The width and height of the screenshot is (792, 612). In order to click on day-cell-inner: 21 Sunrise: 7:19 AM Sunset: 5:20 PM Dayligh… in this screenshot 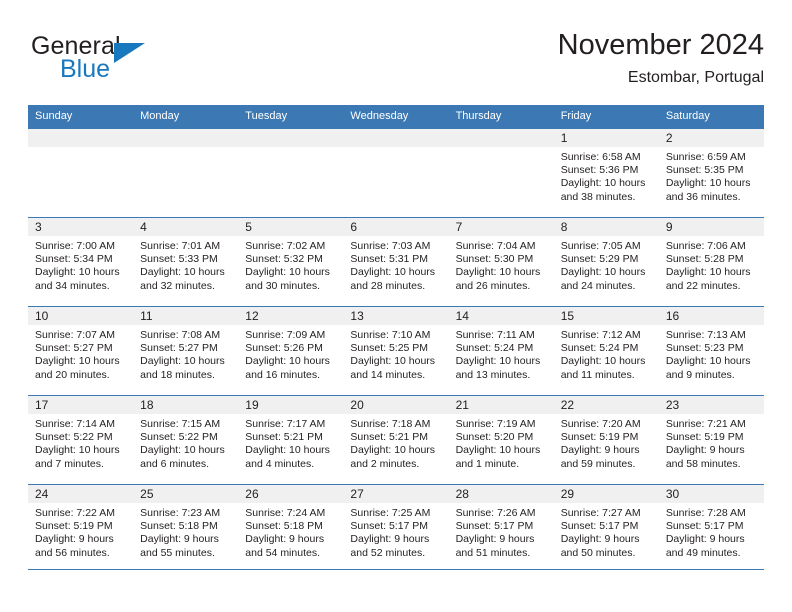, I will do `click(501, 440)`.